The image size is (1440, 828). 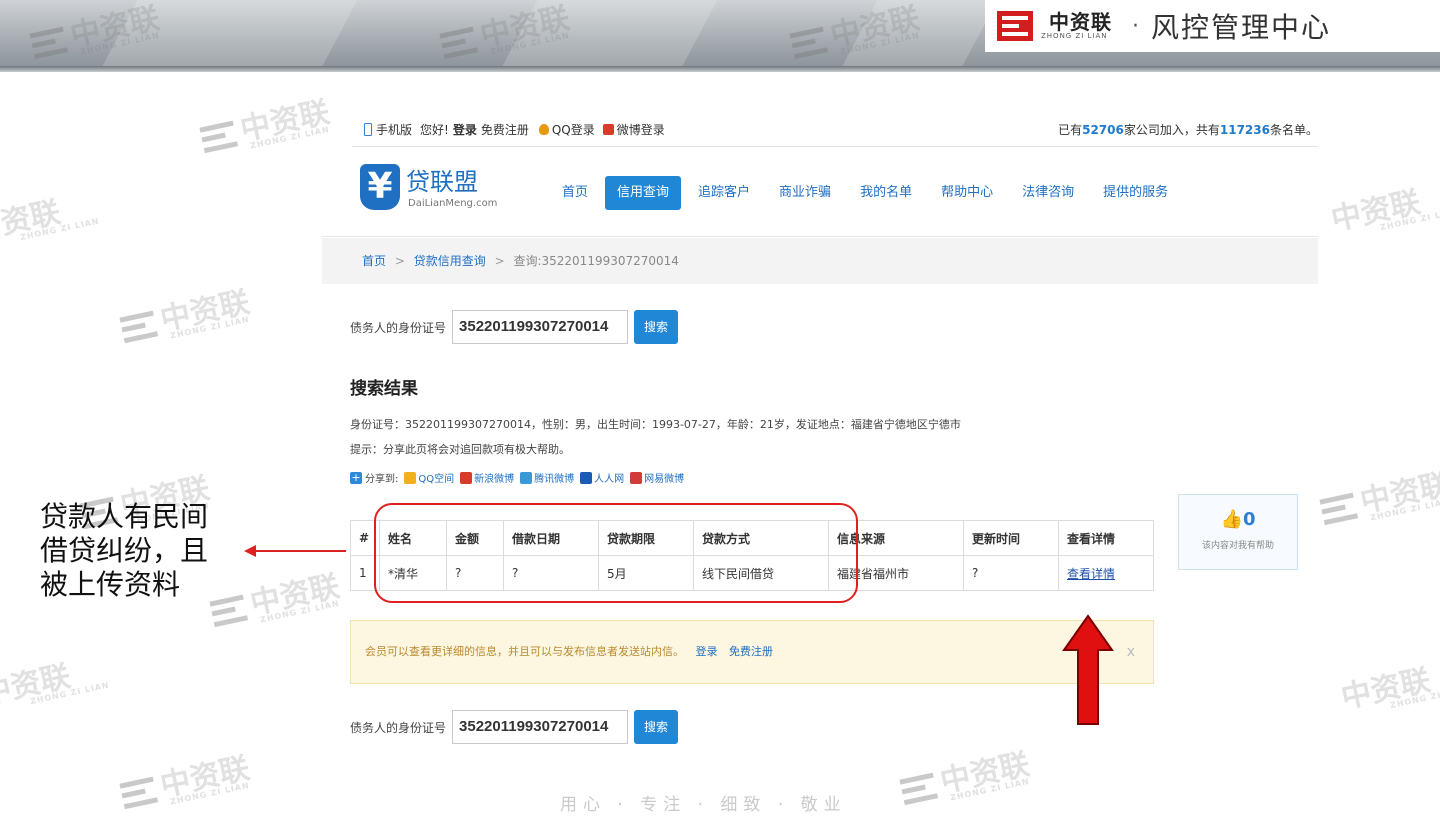 I want to click on greeting-text: 您好!, so click(x=434, y=129).